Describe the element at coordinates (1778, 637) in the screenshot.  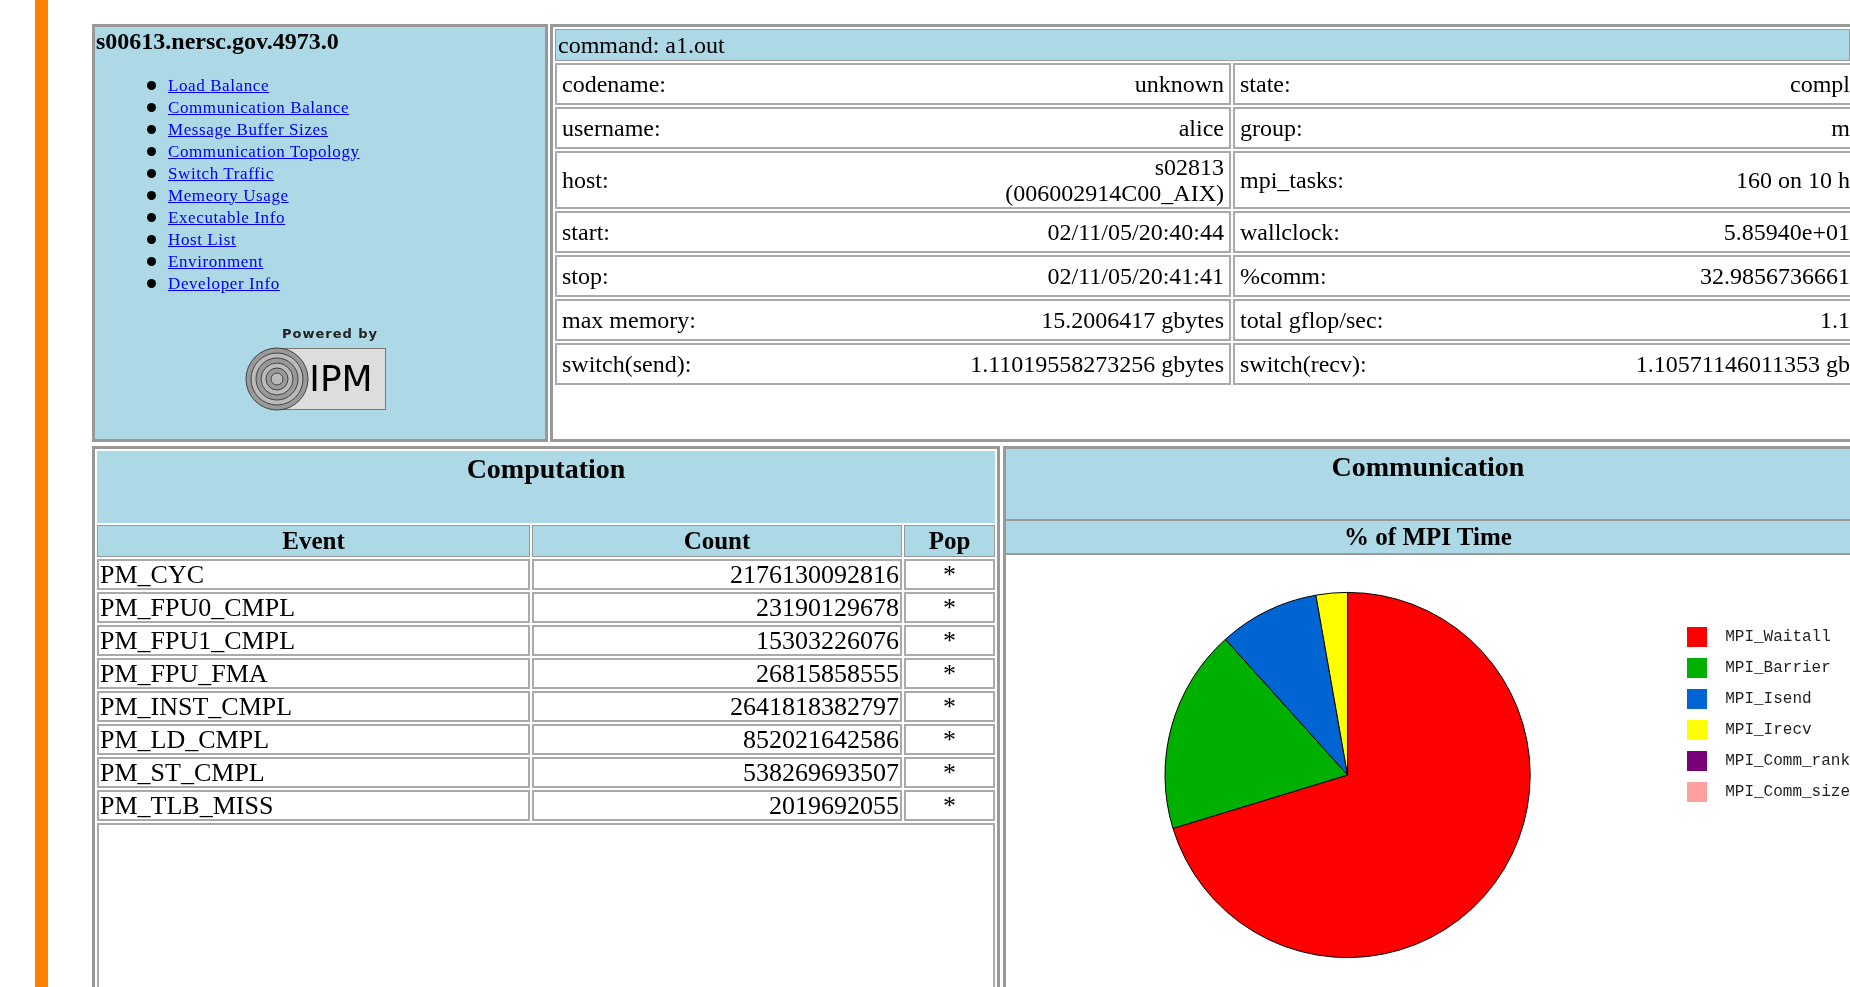
I see `legend-label: MPI_Waitall` at that location.